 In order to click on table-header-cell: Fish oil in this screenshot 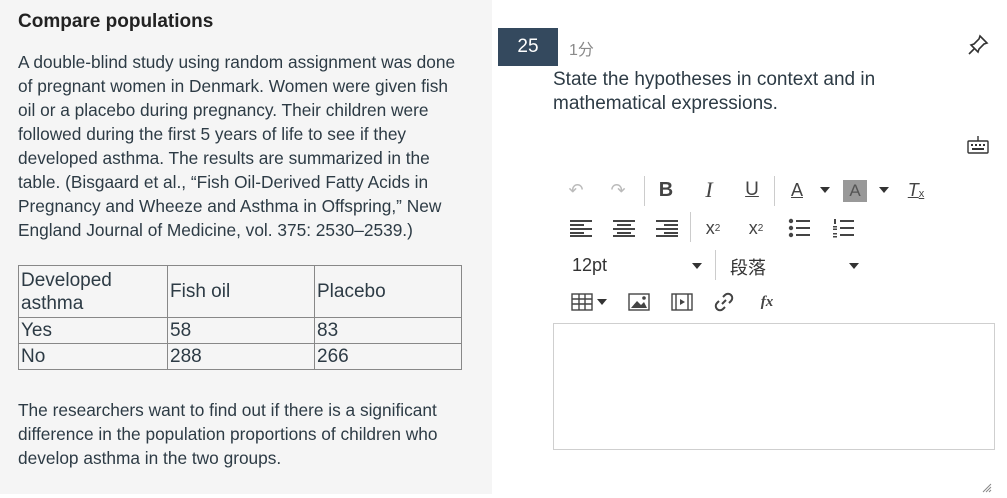, I will do `click(241, 291)`.